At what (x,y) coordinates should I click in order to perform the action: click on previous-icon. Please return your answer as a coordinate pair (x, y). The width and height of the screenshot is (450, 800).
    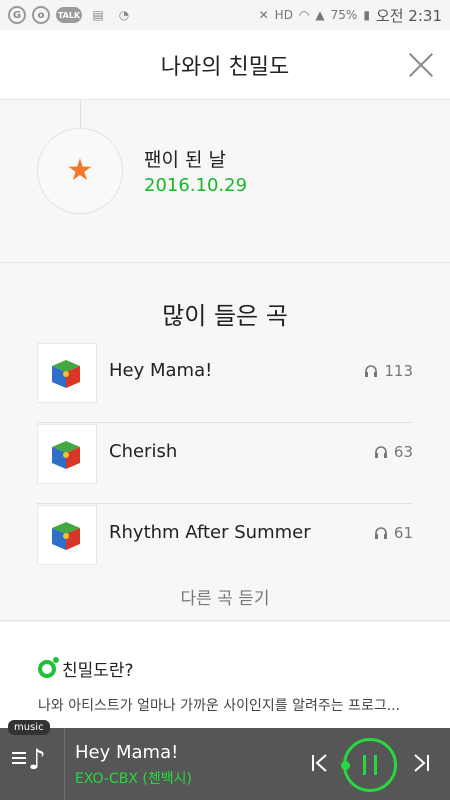
    Looking at the image, I should click on (320, 763).